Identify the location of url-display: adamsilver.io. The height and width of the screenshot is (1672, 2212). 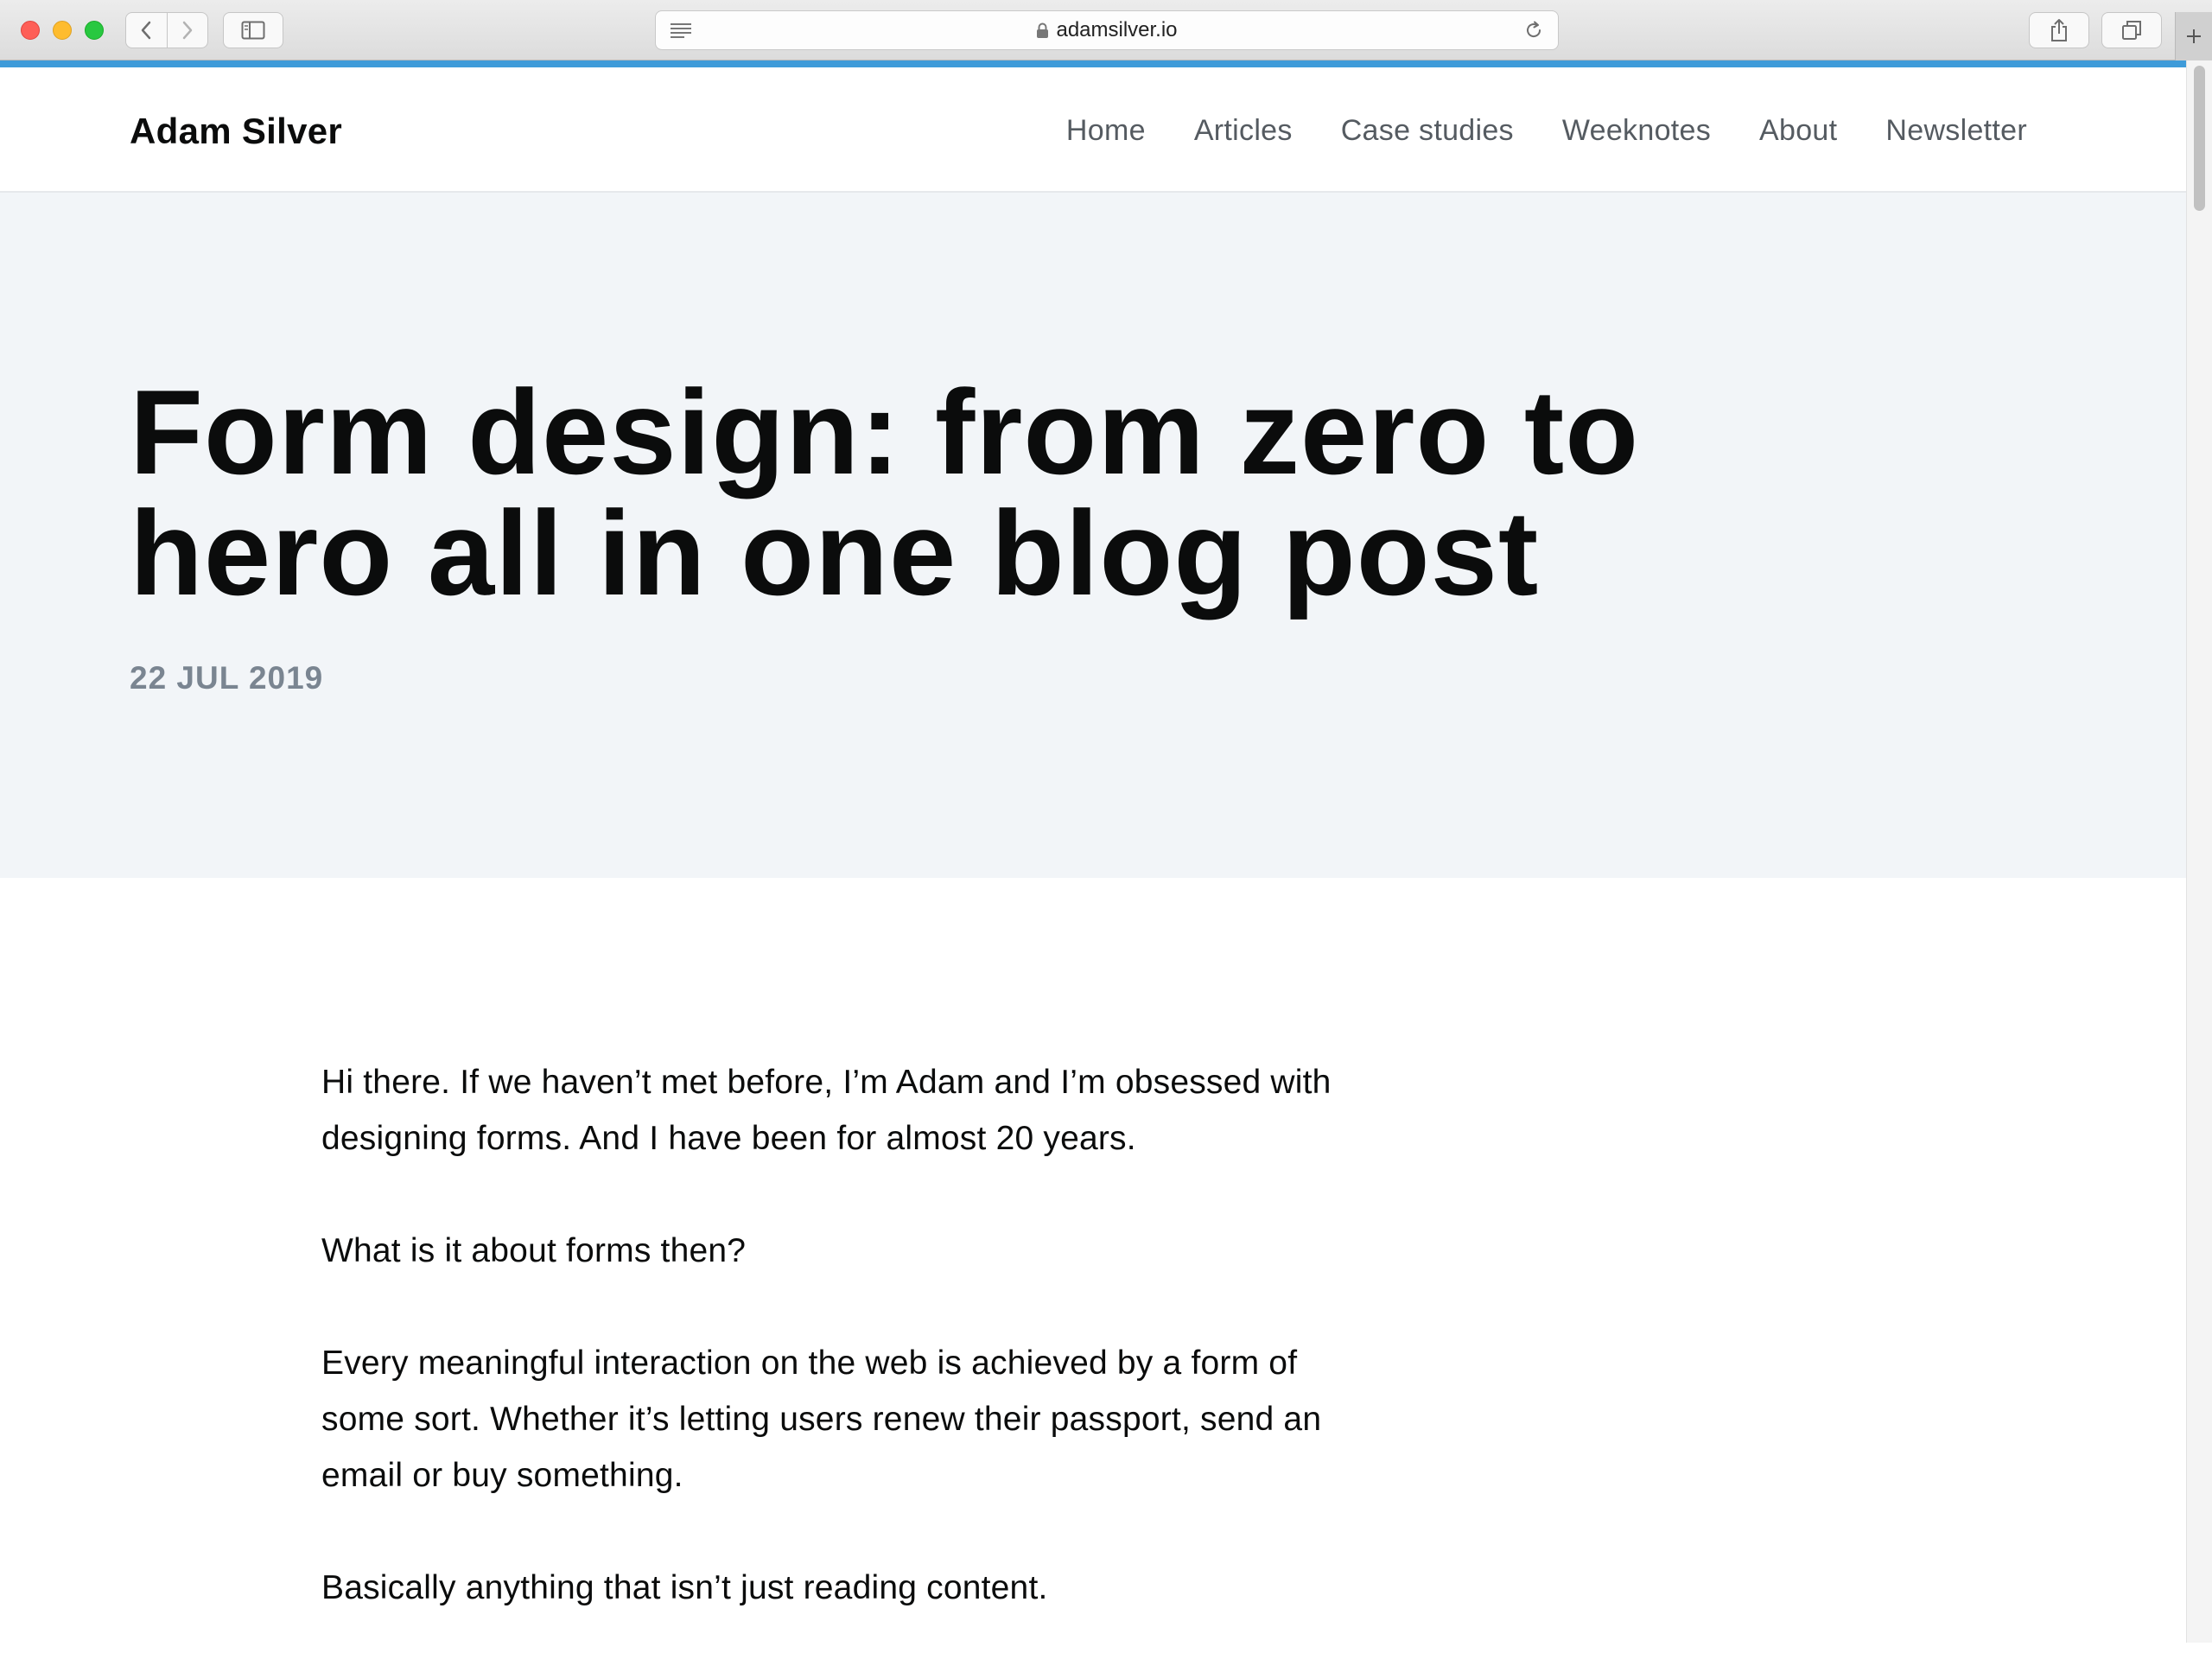
(1107, 30).